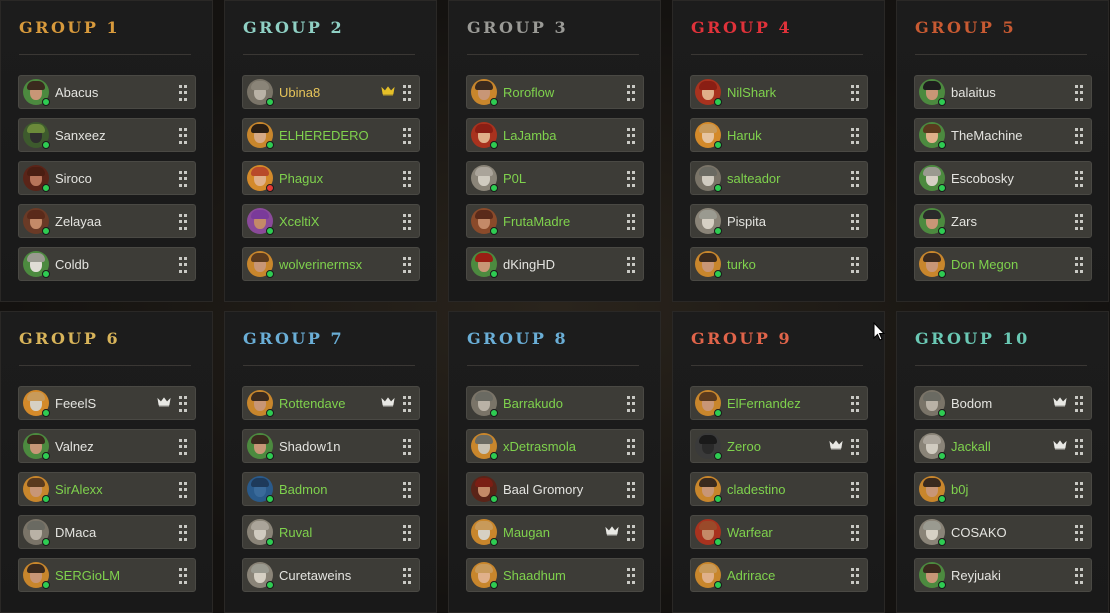  What do you see at coordinates (555, 446) in the screenshot?
I see `player-slot: xDetrasmola` at bounding box center [555, 446].